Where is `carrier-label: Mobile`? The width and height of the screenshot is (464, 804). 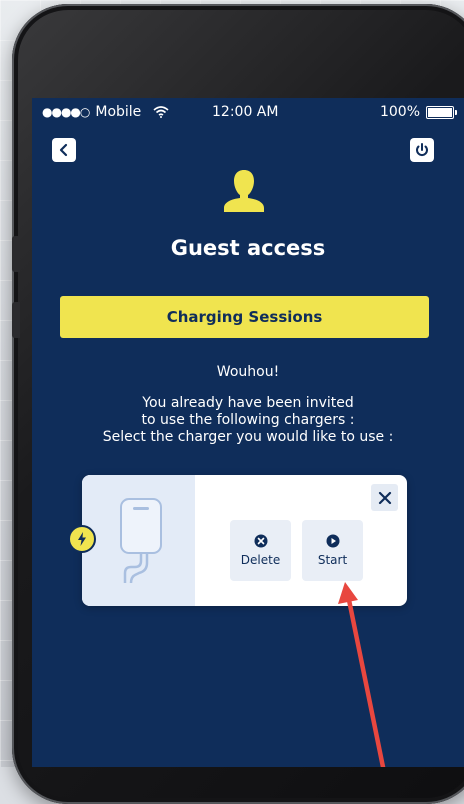 carrier-label: Mobile is located at coordinates (118, 112).